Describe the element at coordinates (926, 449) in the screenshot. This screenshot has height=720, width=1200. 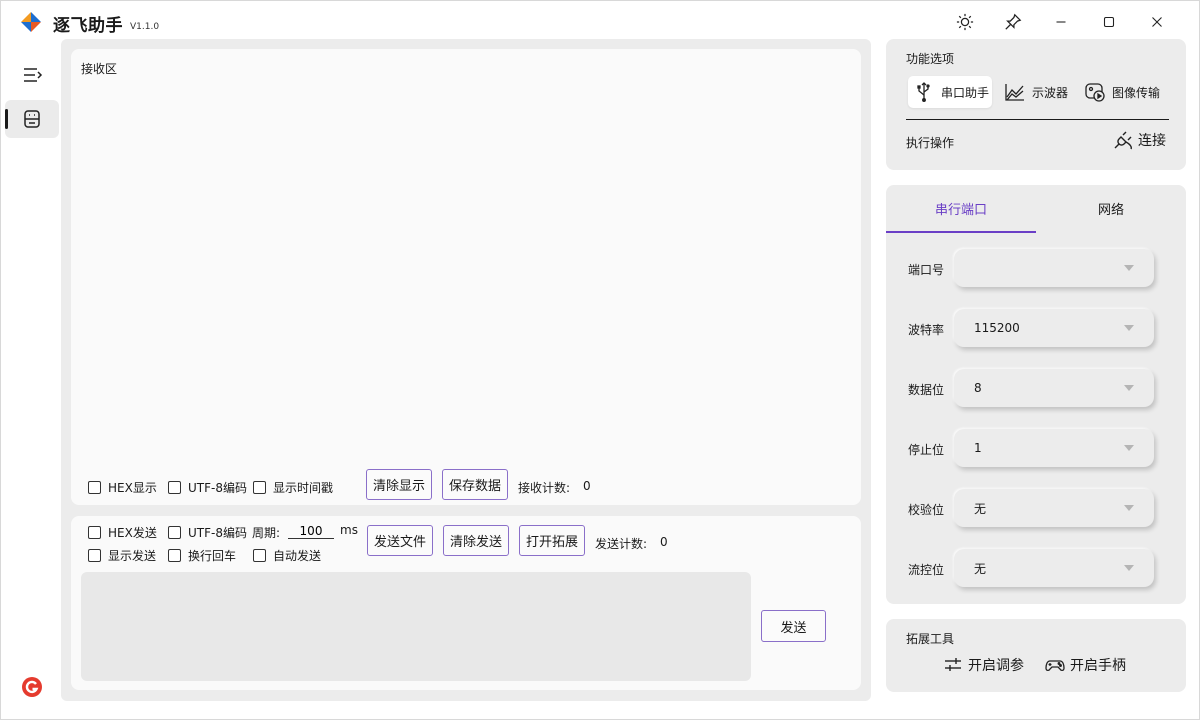
I see `stop-bits-label: 停止位` at that location.